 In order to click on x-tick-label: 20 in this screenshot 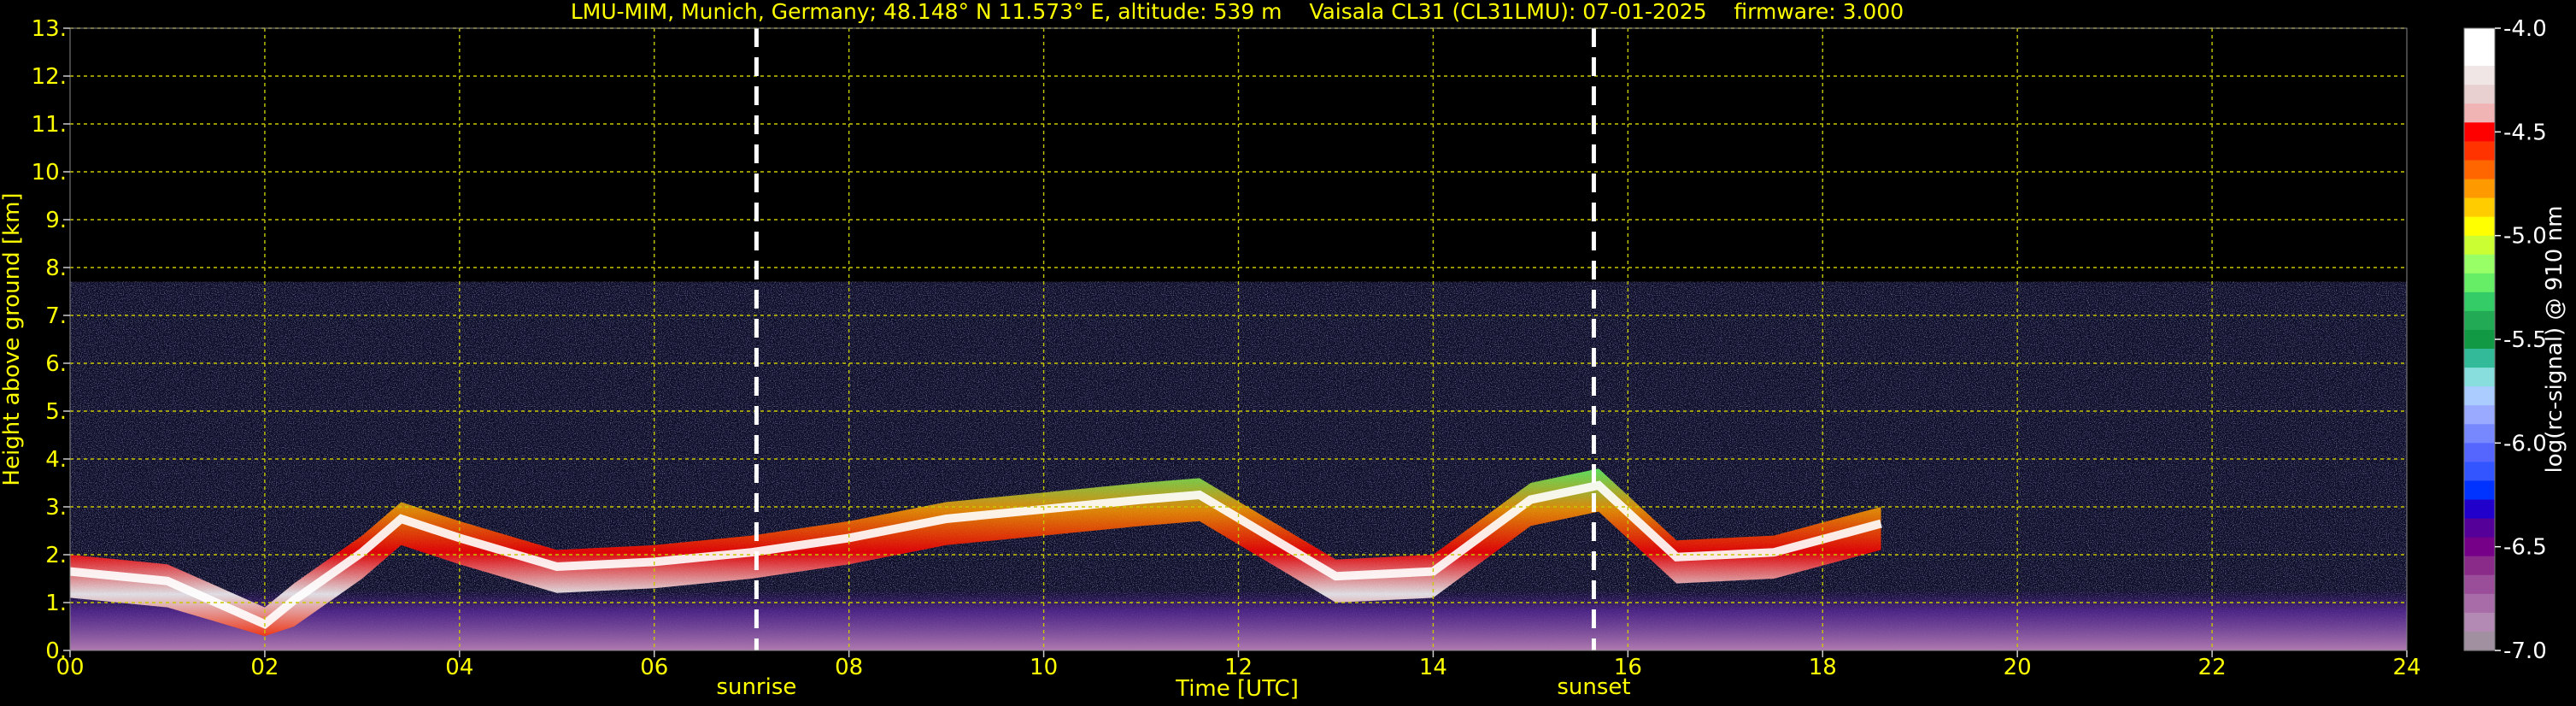, I will do `click(2018, 667)`.